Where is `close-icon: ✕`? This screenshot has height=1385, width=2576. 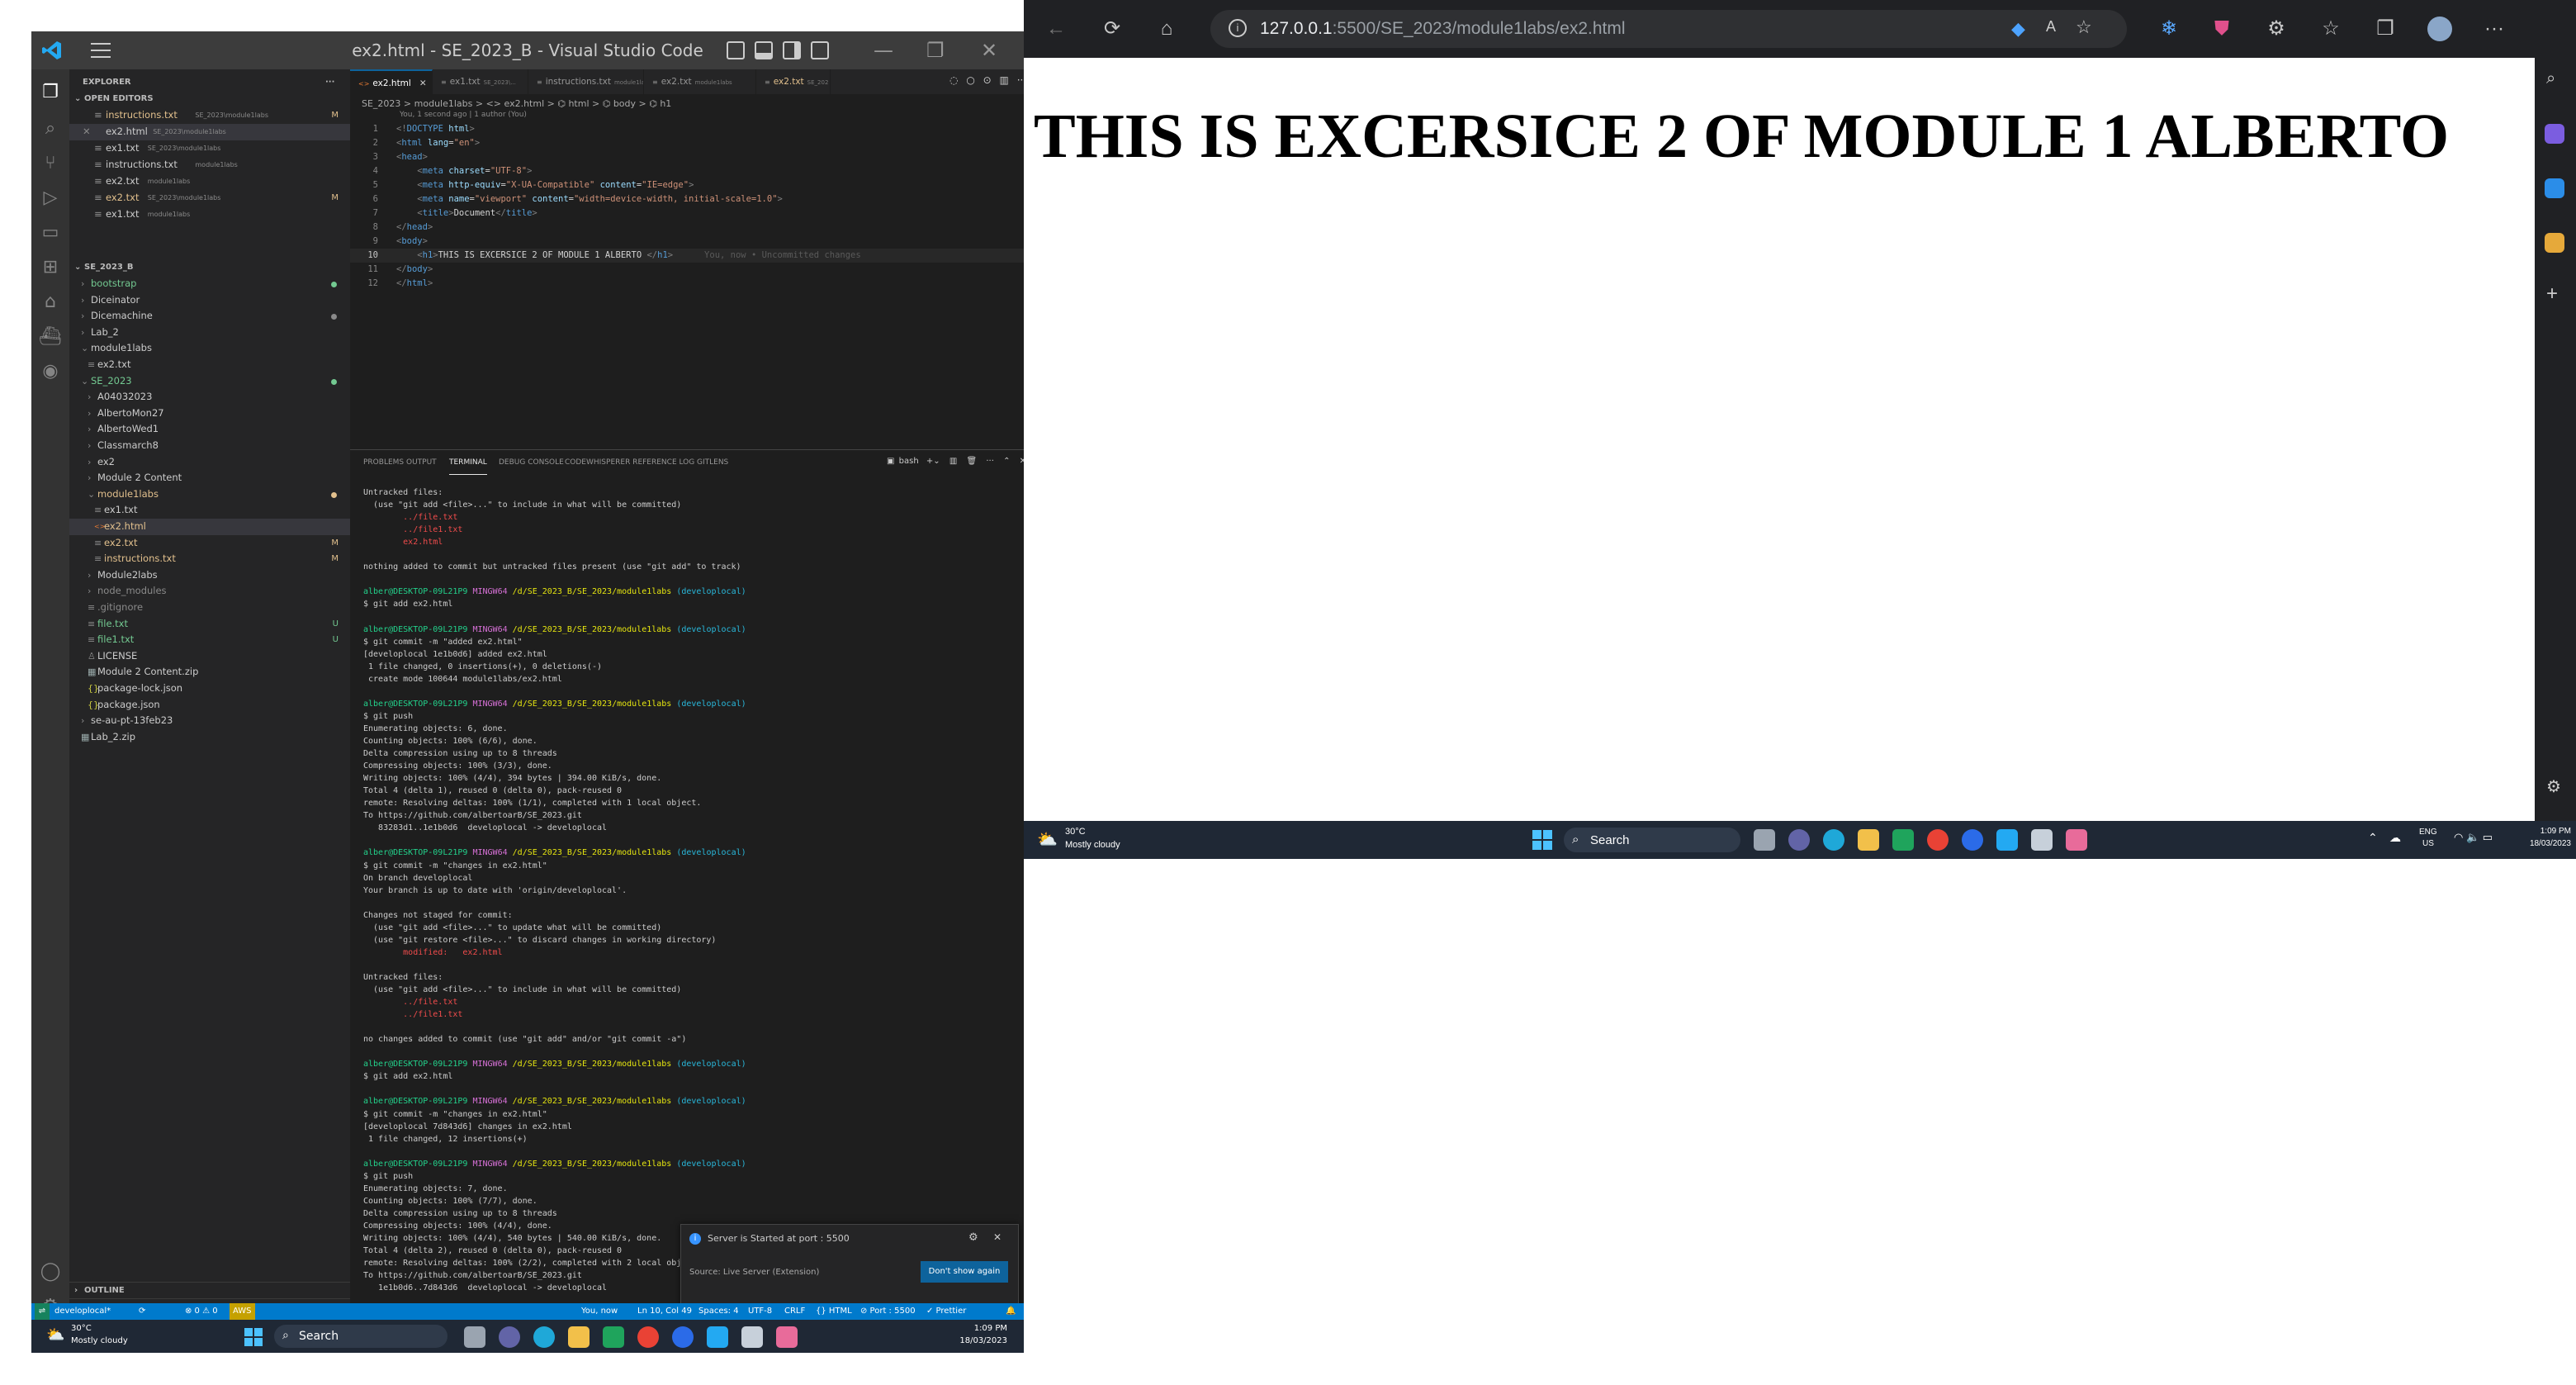 close-icon: ✕ is located at coordinates (87, 132).